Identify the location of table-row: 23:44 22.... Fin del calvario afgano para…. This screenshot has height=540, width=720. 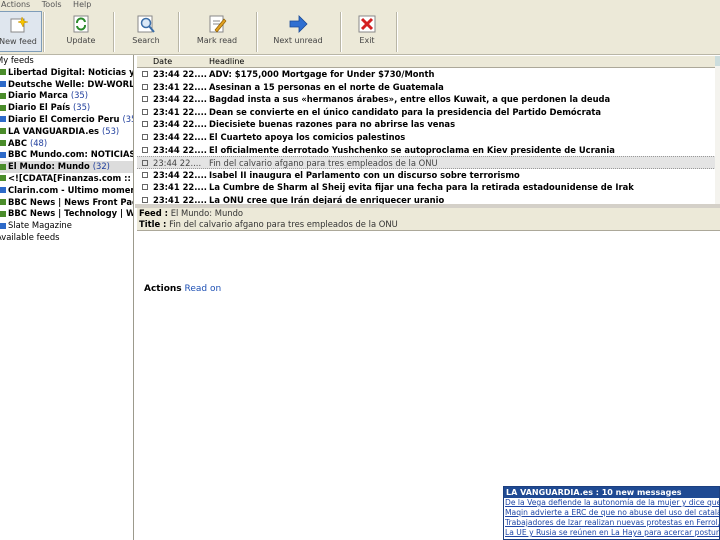
(428, 162).